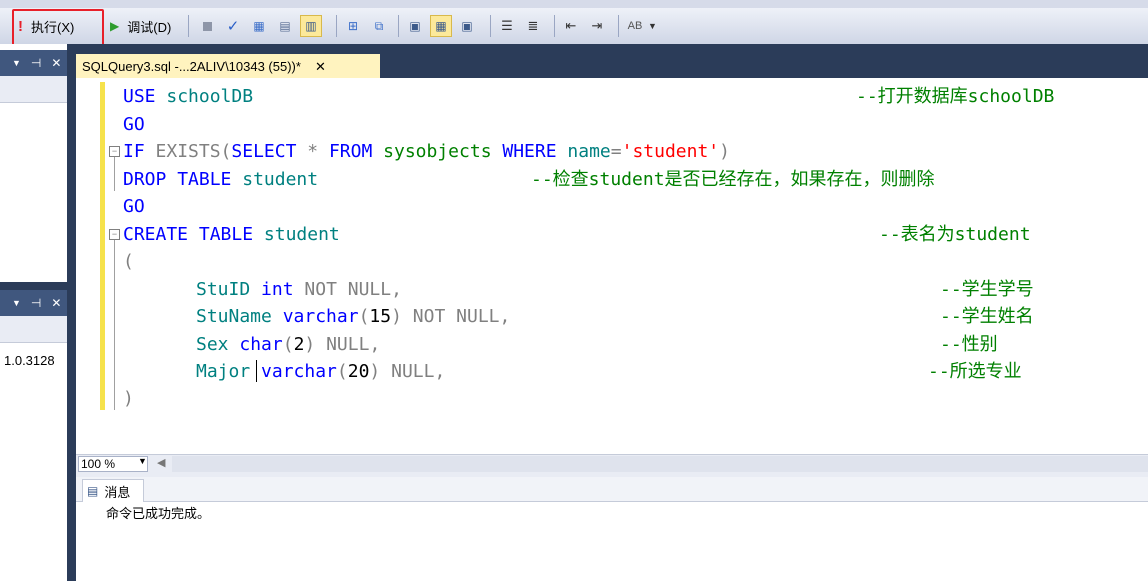  Describe the element at coordinates (207, 26) in the screenshot. I see `stop-icon` at that location.